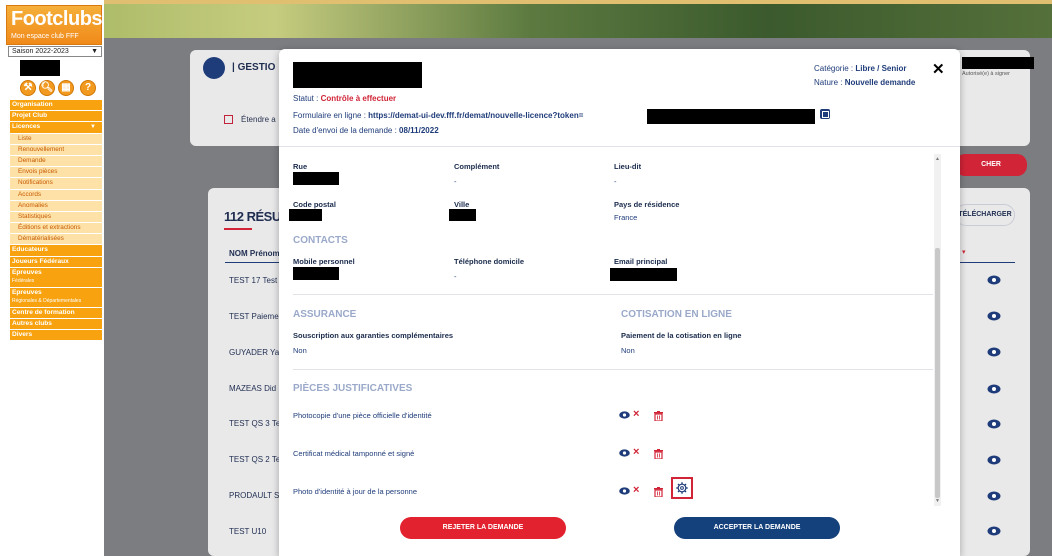  I want to click on sidebar-item-joueurs-federaux: Joueurs Fédéraux, so click(56, 261).